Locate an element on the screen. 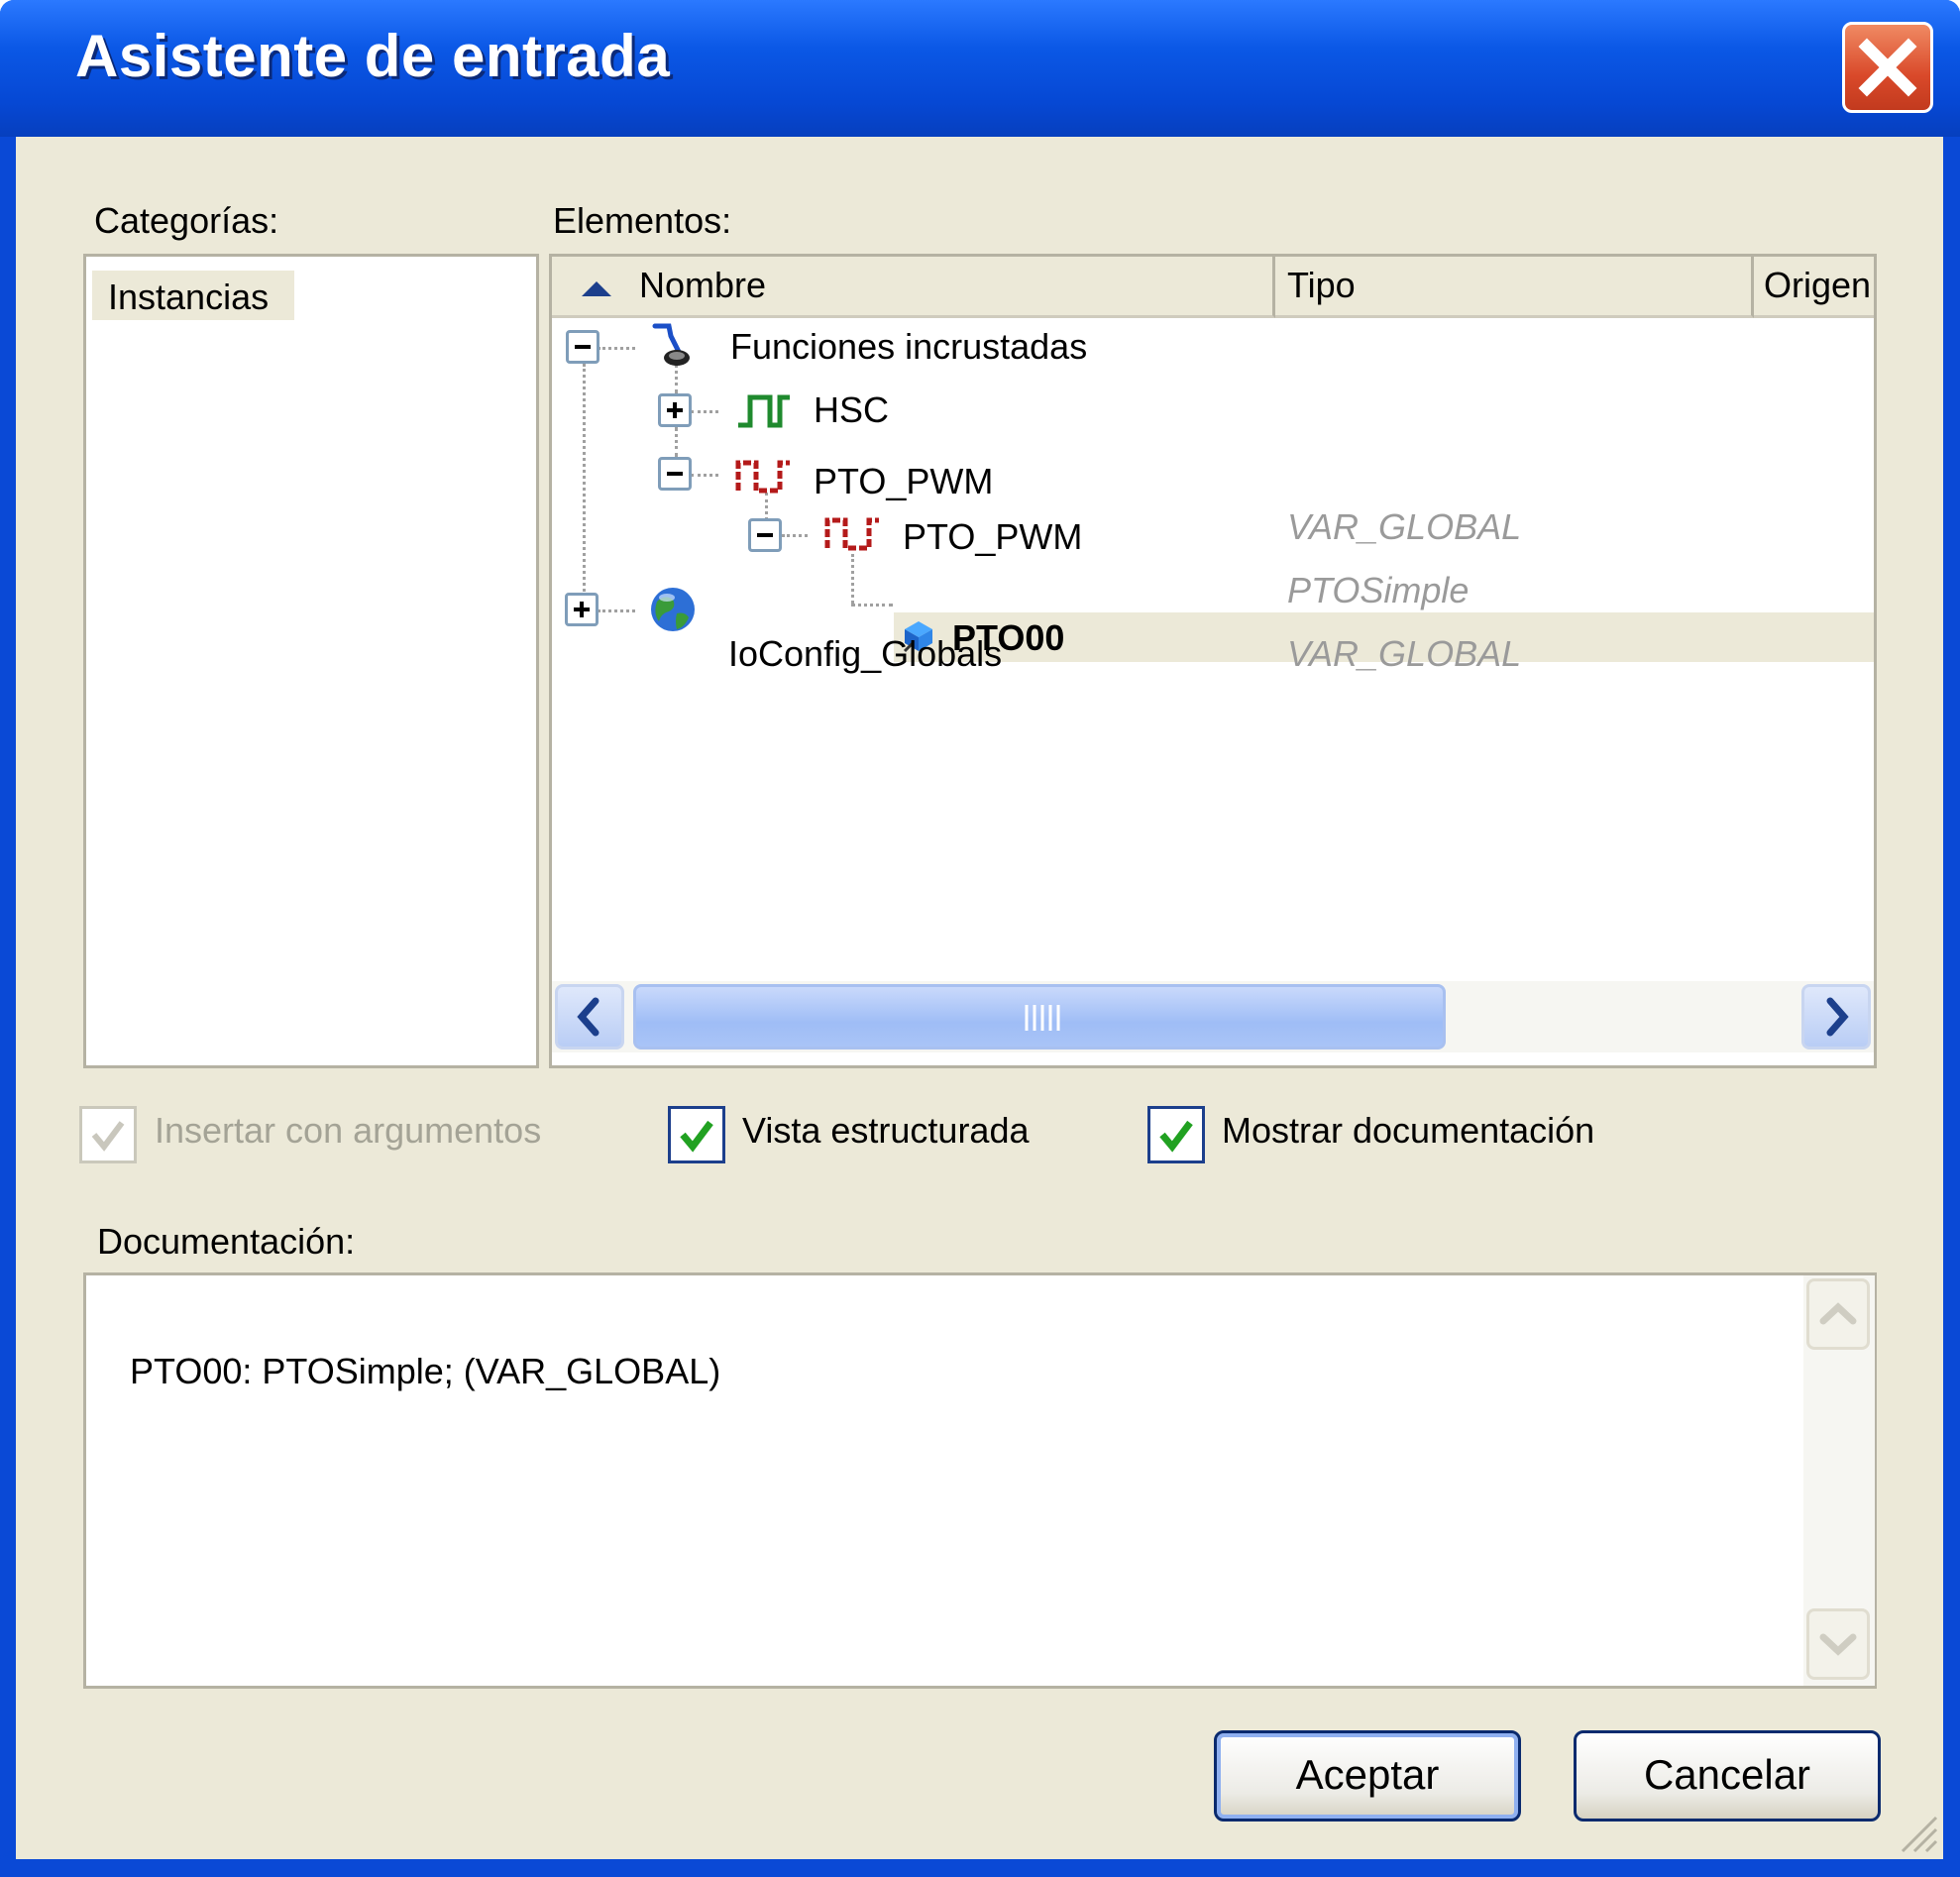 This screenshot has width=1960, height=1877. category-item-label: Instancias is located at coordinates (189, 296).